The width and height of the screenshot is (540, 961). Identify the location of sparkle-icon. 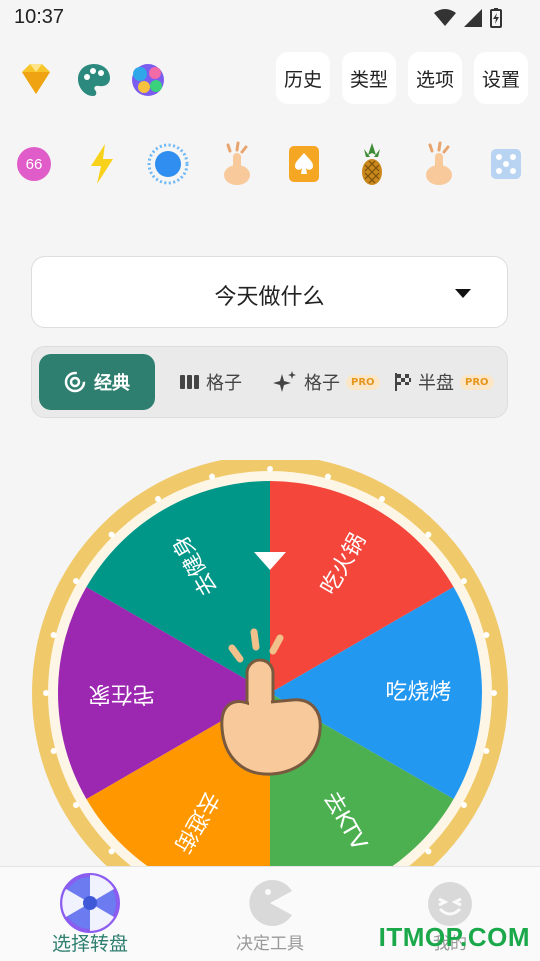
(284, 381).